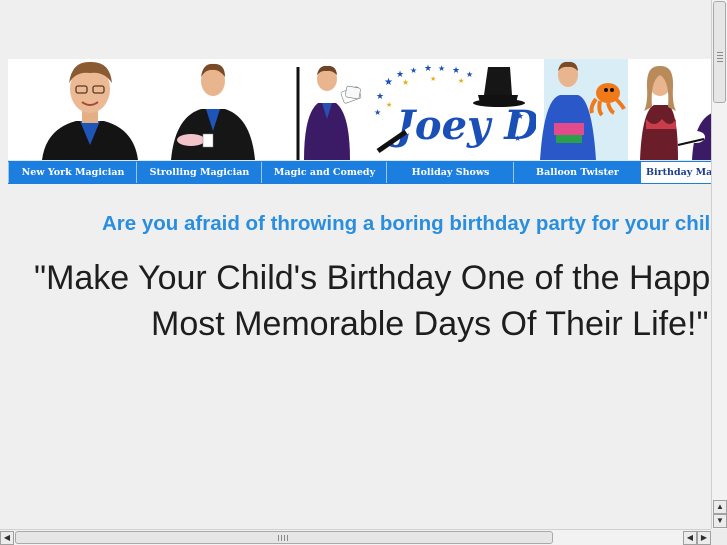  Describe the element at coordinates (690, 538) in the screenshot. I see `arrow-left-icon-2: ◀` at that location.